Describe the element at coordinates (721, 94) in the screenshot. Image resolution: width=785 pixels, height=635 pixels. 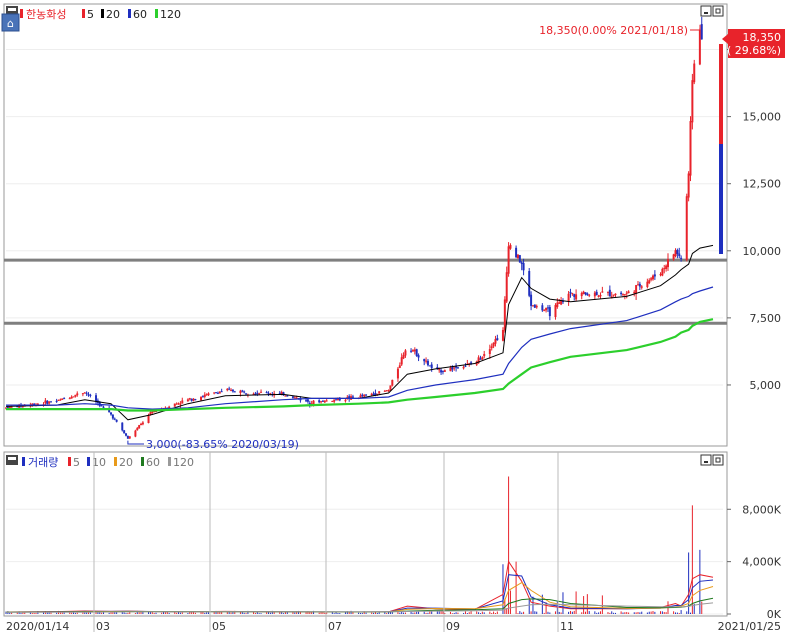
I see `price-range-bar-up` at that location.